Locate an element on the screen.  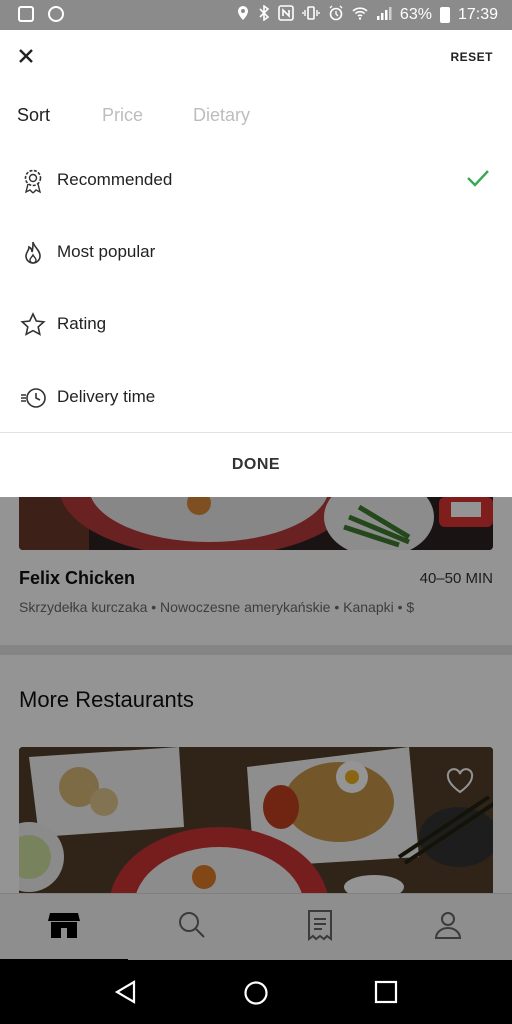
battery-icon is located at coordinates (444, 15).